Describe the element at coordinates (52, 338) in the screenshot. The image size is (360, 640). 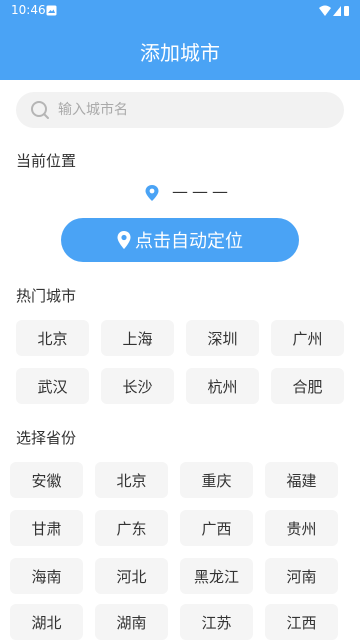
I see `hot-city-chip: 北京` at that location.